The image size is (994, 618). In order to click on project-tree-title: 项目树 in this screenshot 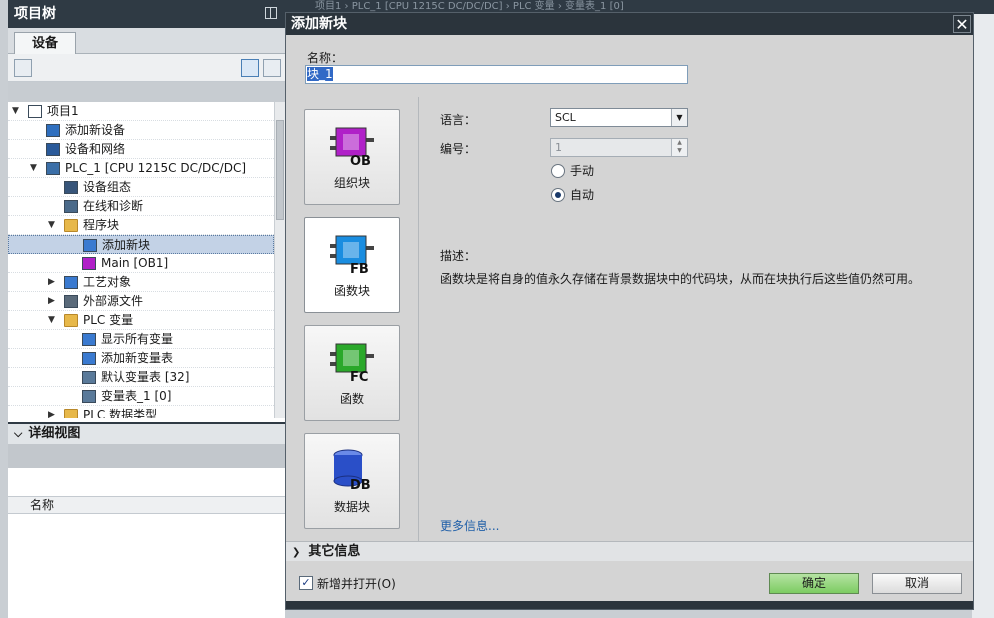, I will do `click(35, 14)`.